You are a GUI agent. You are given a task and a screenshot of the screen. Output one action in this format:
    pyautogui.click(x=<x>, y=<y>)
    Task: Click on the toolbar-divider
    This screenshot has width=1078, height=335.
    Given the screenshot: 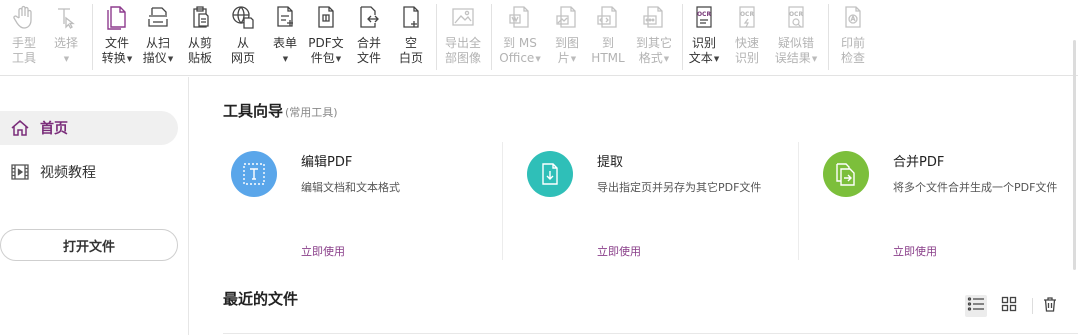 What is the action you would take?
    pyautogui.click(x=1032, y=306)
    